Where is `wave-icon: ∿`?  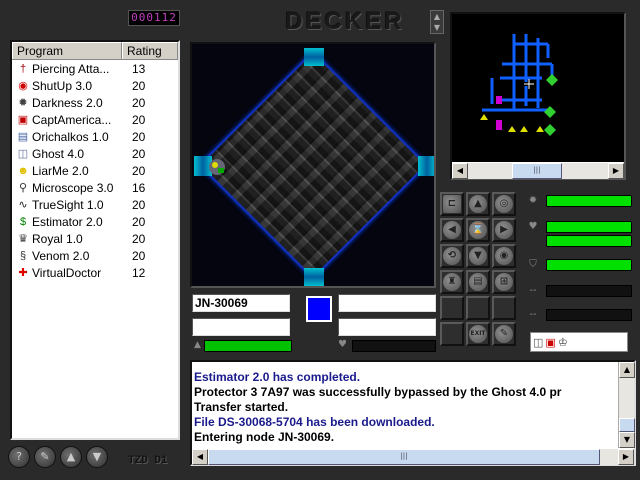 wave-icon: ∿ is located at coordinates (23, 205).